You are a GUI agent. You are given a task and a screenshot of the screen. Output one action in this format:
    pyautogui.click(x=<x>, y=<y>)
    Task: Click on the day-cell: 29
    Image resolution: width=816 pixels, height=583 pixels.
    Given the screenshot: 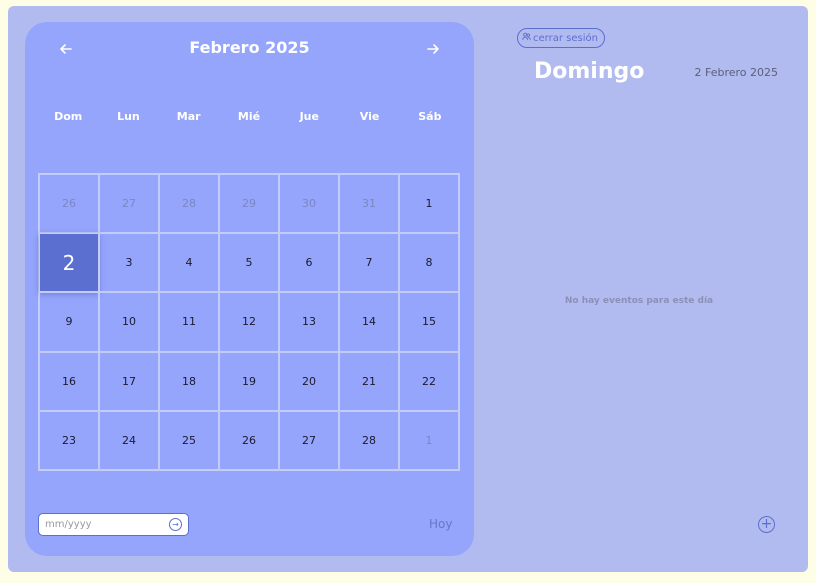 What is the action you would take?
    pyautogui.click(x=249, y=204)
    